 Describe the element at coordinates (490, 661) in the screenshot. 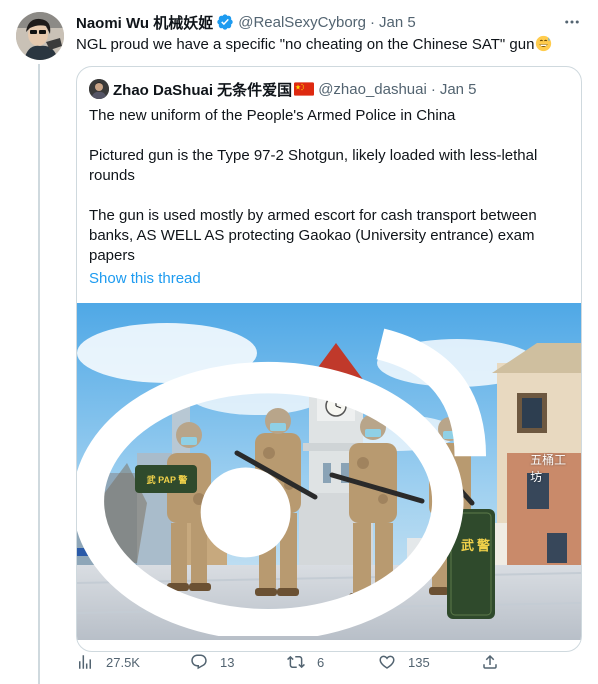

I see `share-icon` at that location.